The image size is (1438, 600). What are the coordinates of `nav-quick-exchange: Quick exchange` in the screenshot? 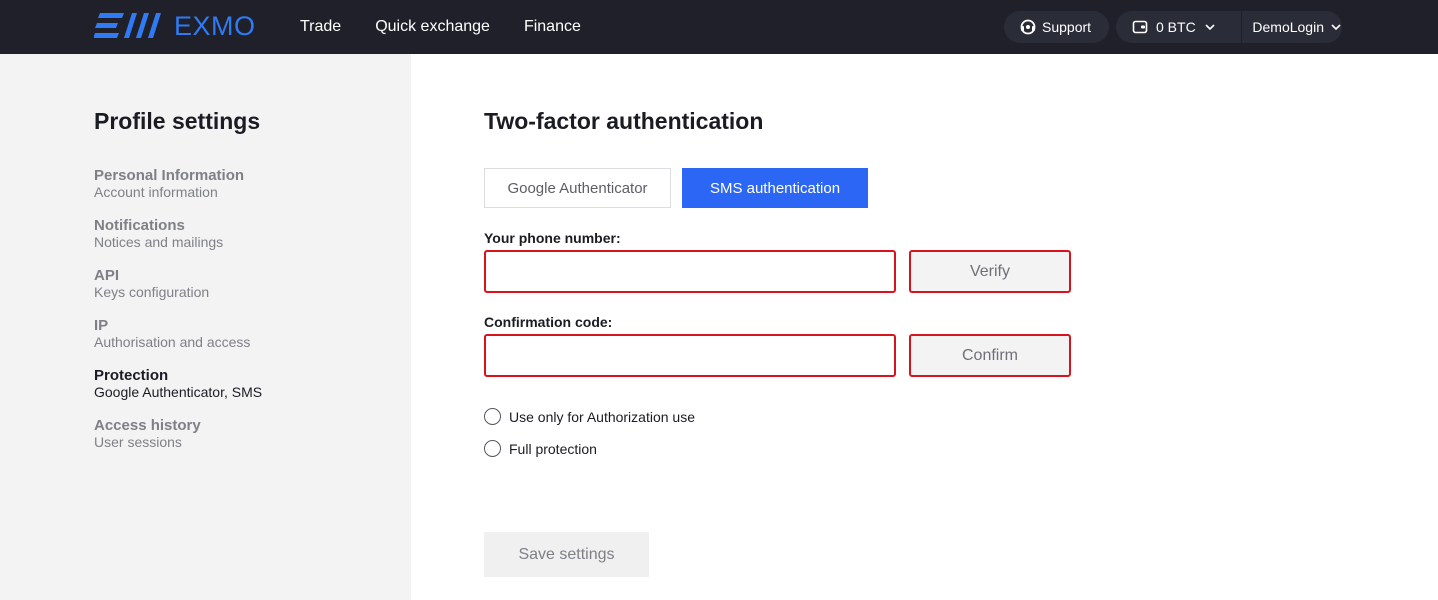 It's located at (432, 27).